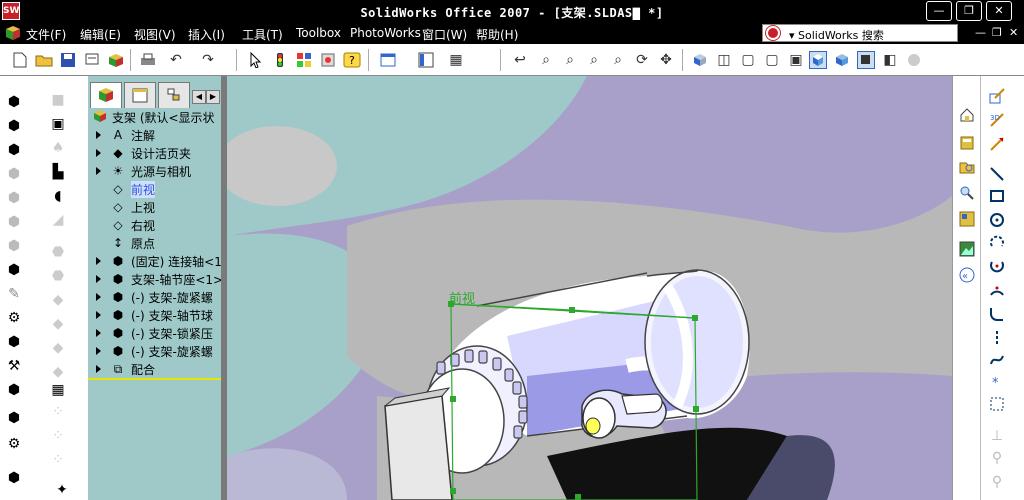 The height and width of the screenshot is (500, 1024). Describe the element at coordinates (426, 60) in the screenshot. I see `window-tile-icon` at that location.